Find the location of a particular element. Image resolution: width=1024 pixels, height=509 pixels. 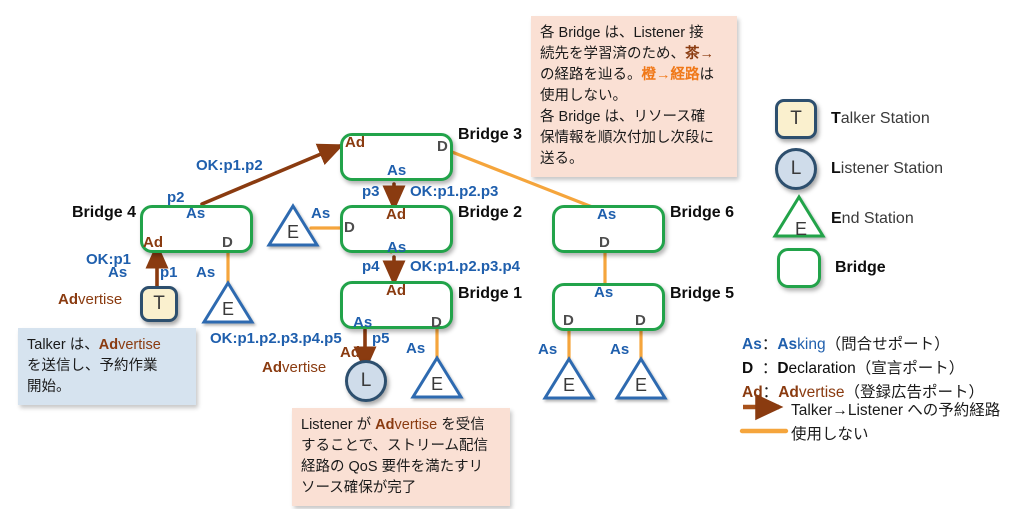

callout-segment: の経路を辿る。 is located at coordinates (591, 75).